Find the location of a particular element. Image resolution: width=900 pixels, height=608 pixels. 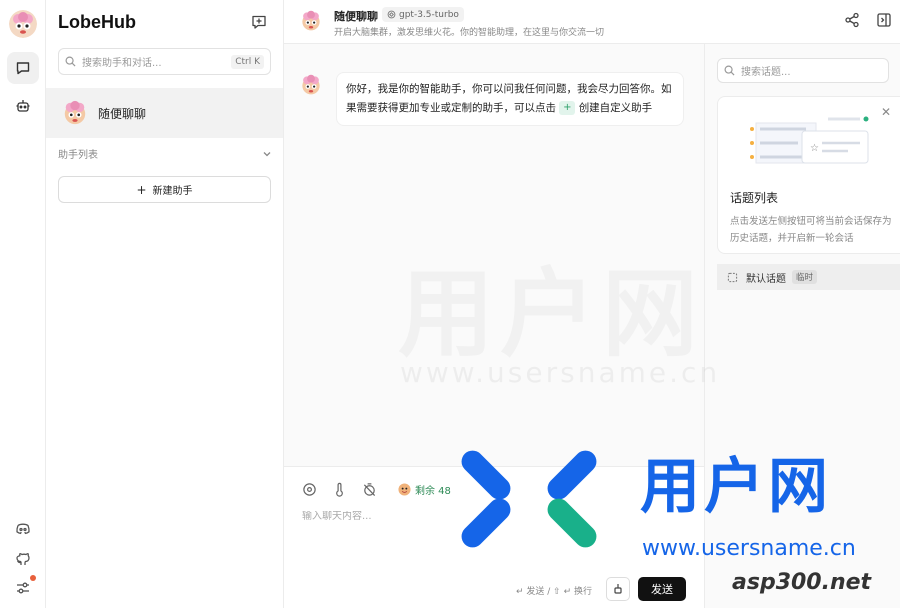

panel-toggle-icon is located at coordinates (884, 20).